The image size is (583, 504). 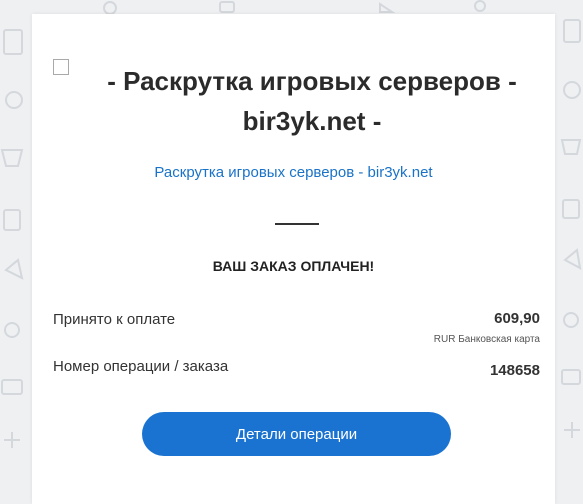 What do you see at coordinates (61, 67) in the screenshot?
I see `merchant-logo-placeholder` at bounding box center [61, 67].